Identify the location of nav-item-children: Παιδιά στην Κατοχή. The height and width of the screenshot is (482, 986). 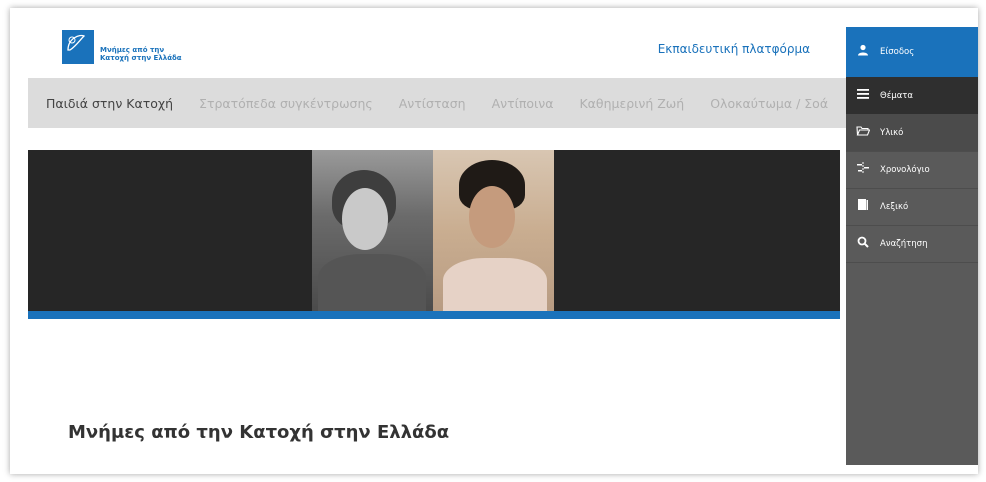
(109, 103).